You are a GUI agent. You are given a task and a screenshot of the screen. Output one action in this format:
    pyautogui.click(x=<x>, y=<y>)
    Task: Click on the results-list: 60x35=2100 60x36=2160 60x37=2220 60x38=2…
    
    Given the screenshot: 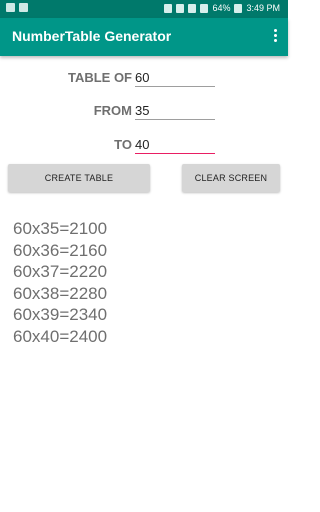 What is the action you would take?
    pyautogui.click(x=60, y=282)
    